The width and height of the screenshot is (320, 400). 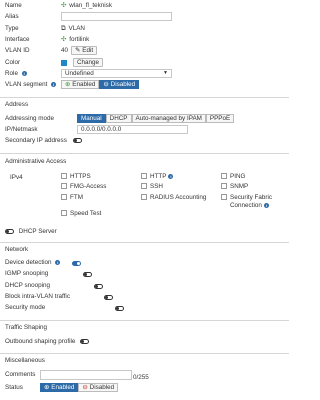 I want to click on http-checkbox: HTTP i, so click(x=157, y=176).